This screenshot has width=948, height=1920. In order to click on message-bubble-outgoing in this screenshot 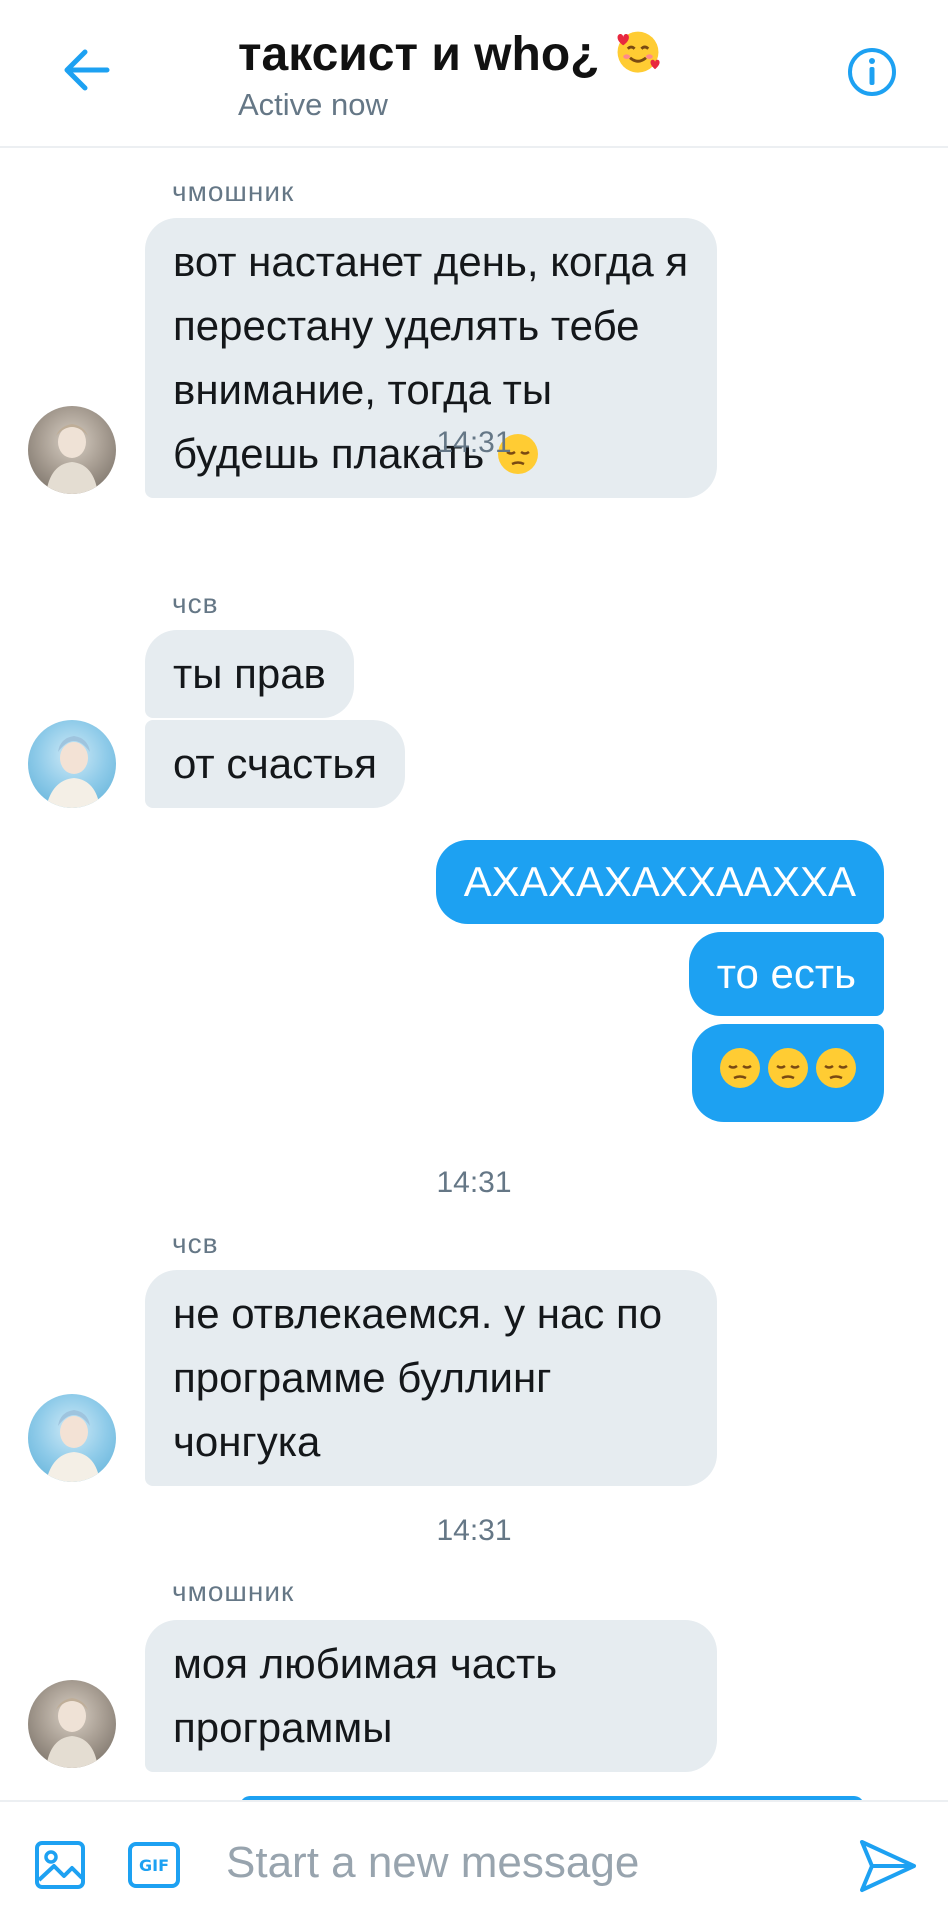, I will do `click(788, 1073)`.